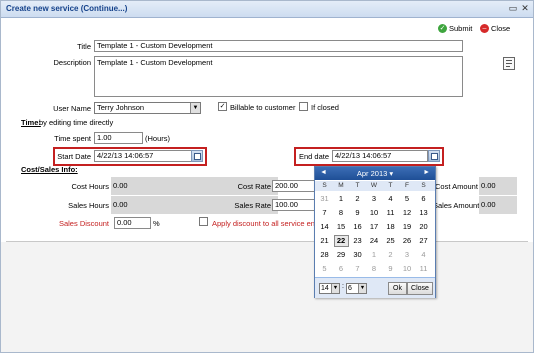  Describe the element at coordinates (222, 106) in the screenshot. I see `billable-checkbox: ✓` at that location.